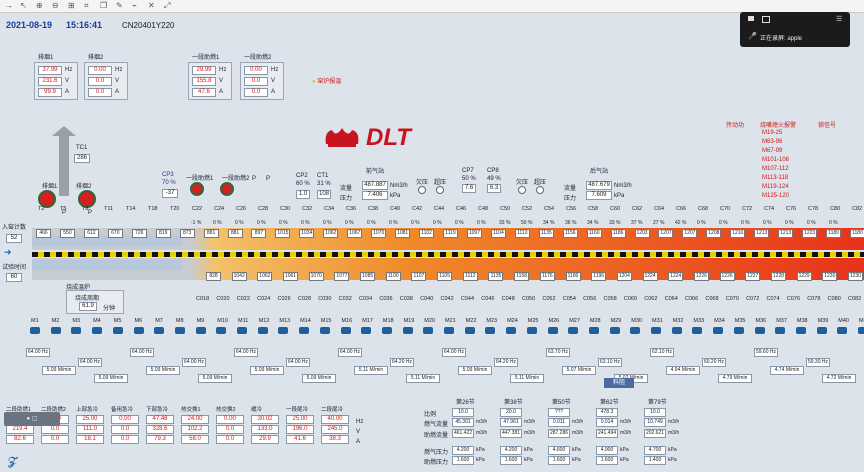  What do you see at coordinates (427, 299) in the screenshot?
I see `zone-label-bottom: C040` at bounding box center [427, 299].